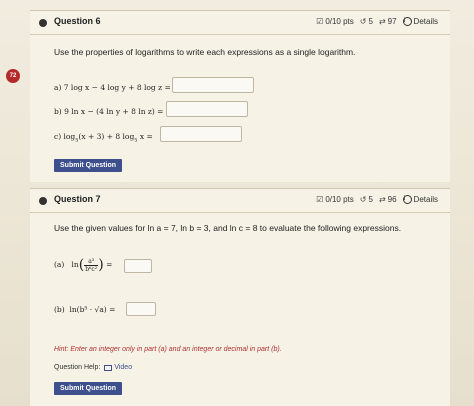 The height and width of the screenshot is (406, 474). Describe the element at coordinates (377, 199) in the screenshot. I see `question-7-meta: ☑ 0/10 pts ↺ 5 ⇄ 96 i Details` at that location.